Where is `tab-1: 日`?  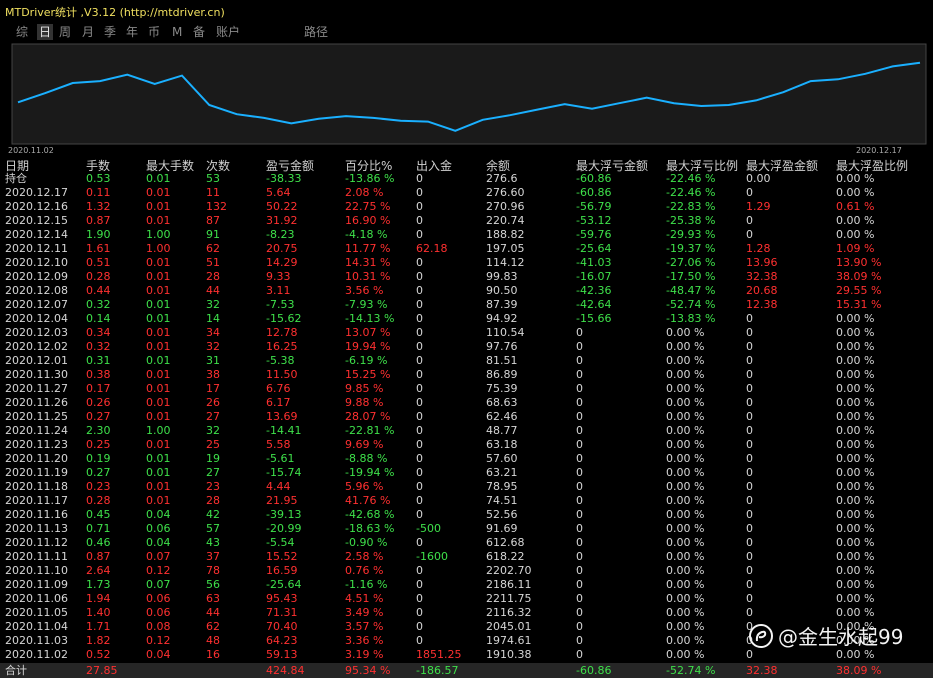 tab-1: 日 is located at coordinates (45, 32).